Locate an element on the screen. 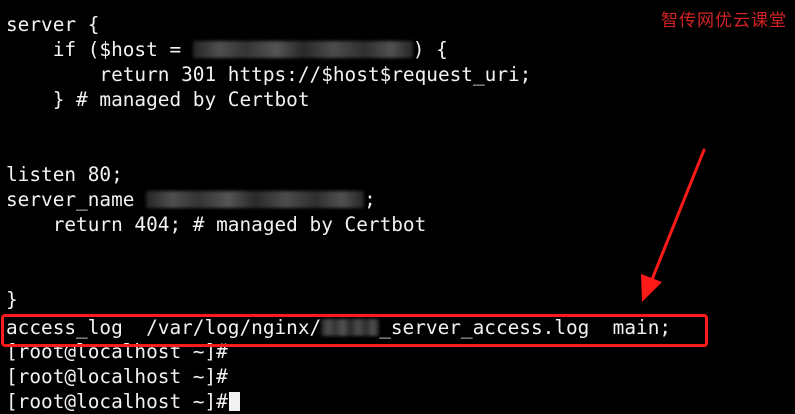 The width and height of the screenshot is (795, 414). annotation-arrow-icon is located at coordinates (673, 225).